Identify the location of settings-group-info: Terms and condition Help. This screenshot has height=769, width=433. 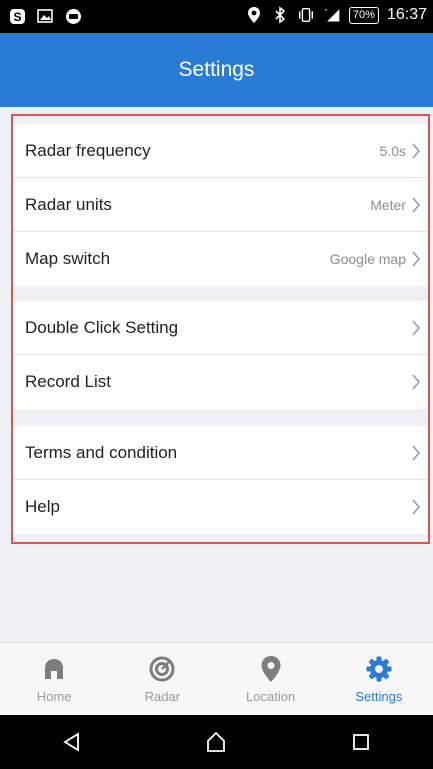
(220, 480).